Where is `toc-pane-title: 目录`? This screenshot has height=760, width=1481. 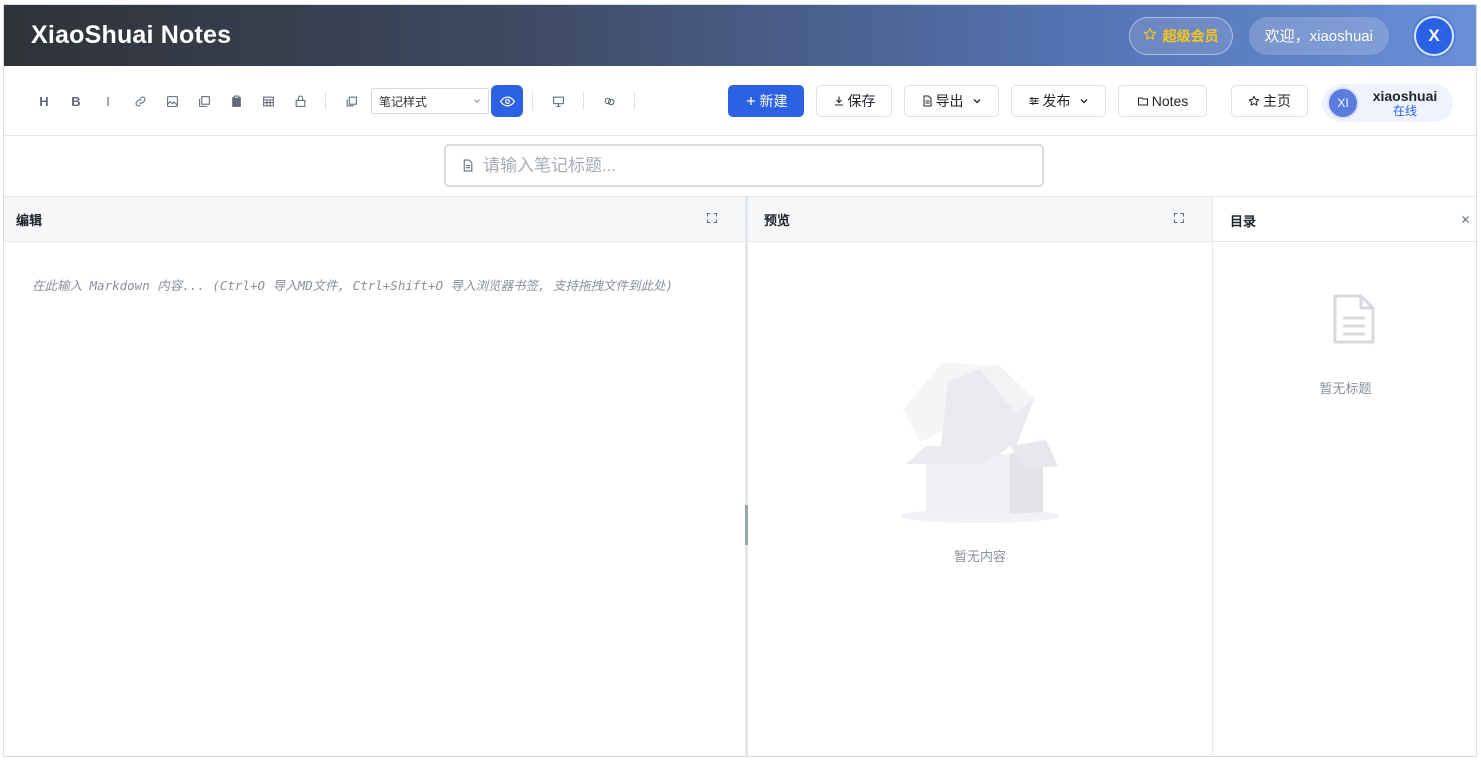
toc-pane-title: 目录 is located at coordinates (1243, 221).